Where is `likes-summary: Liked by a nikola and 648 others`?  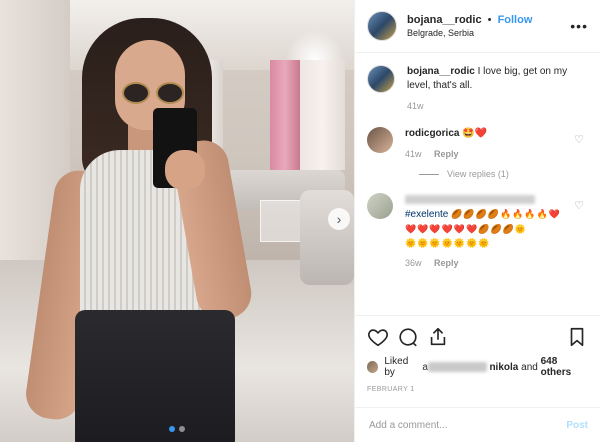
likes-summary: Liked by a nikola and 648 others is located at coordinates (477, 367).